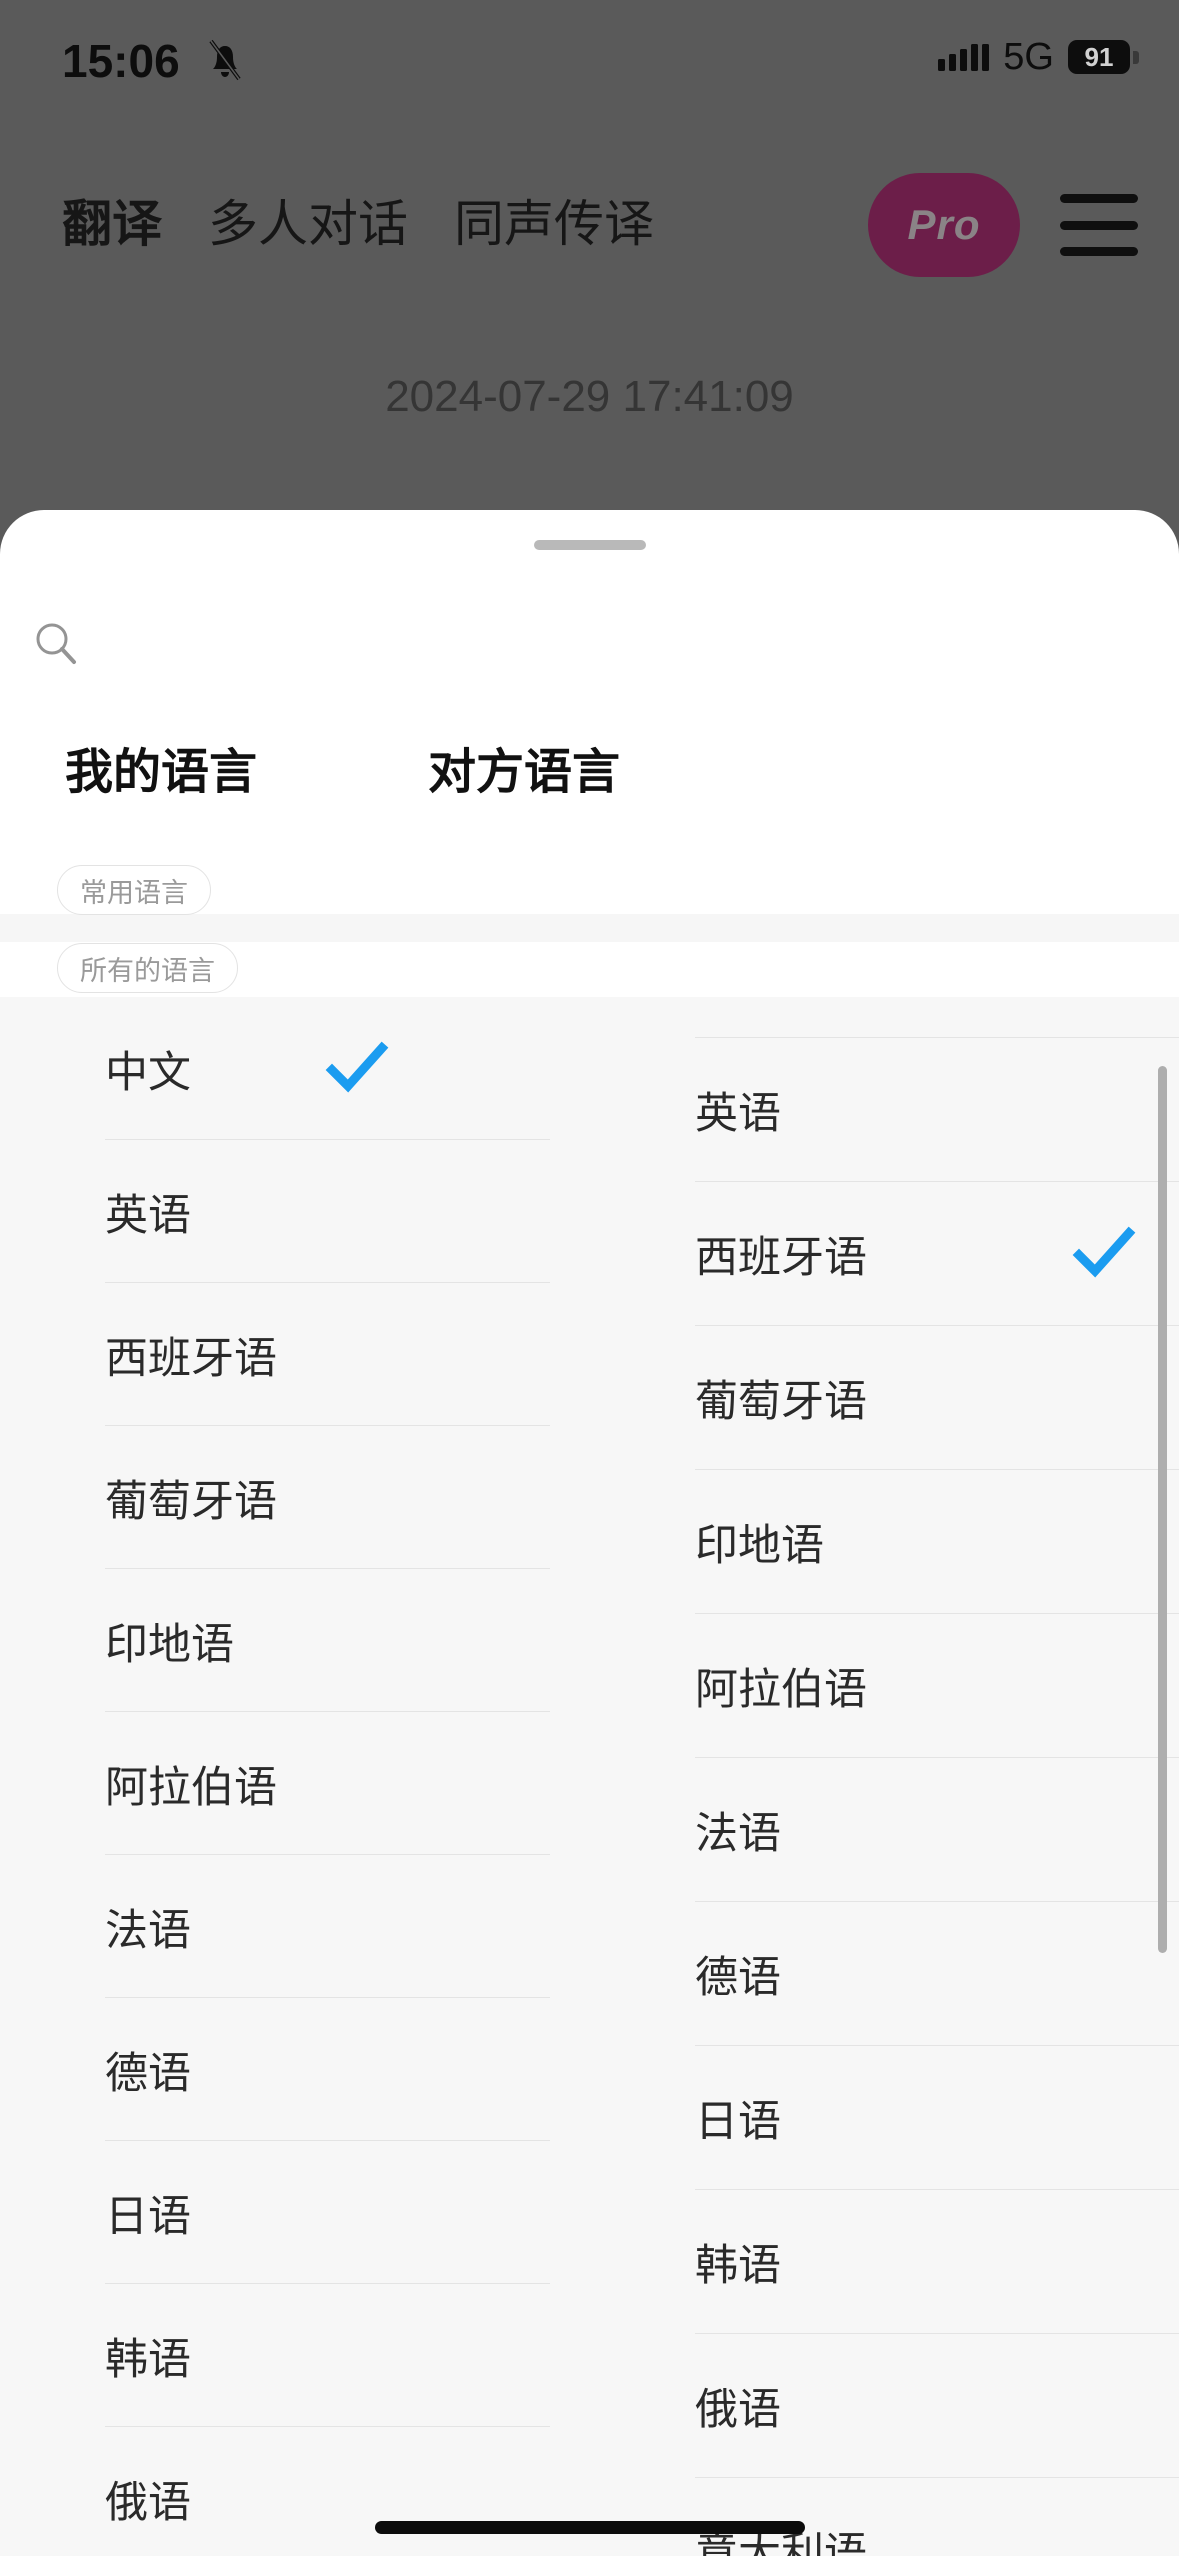 The height and width of the screenshot is (2556, 1179). I want to click on search-row, so click(589, 644).